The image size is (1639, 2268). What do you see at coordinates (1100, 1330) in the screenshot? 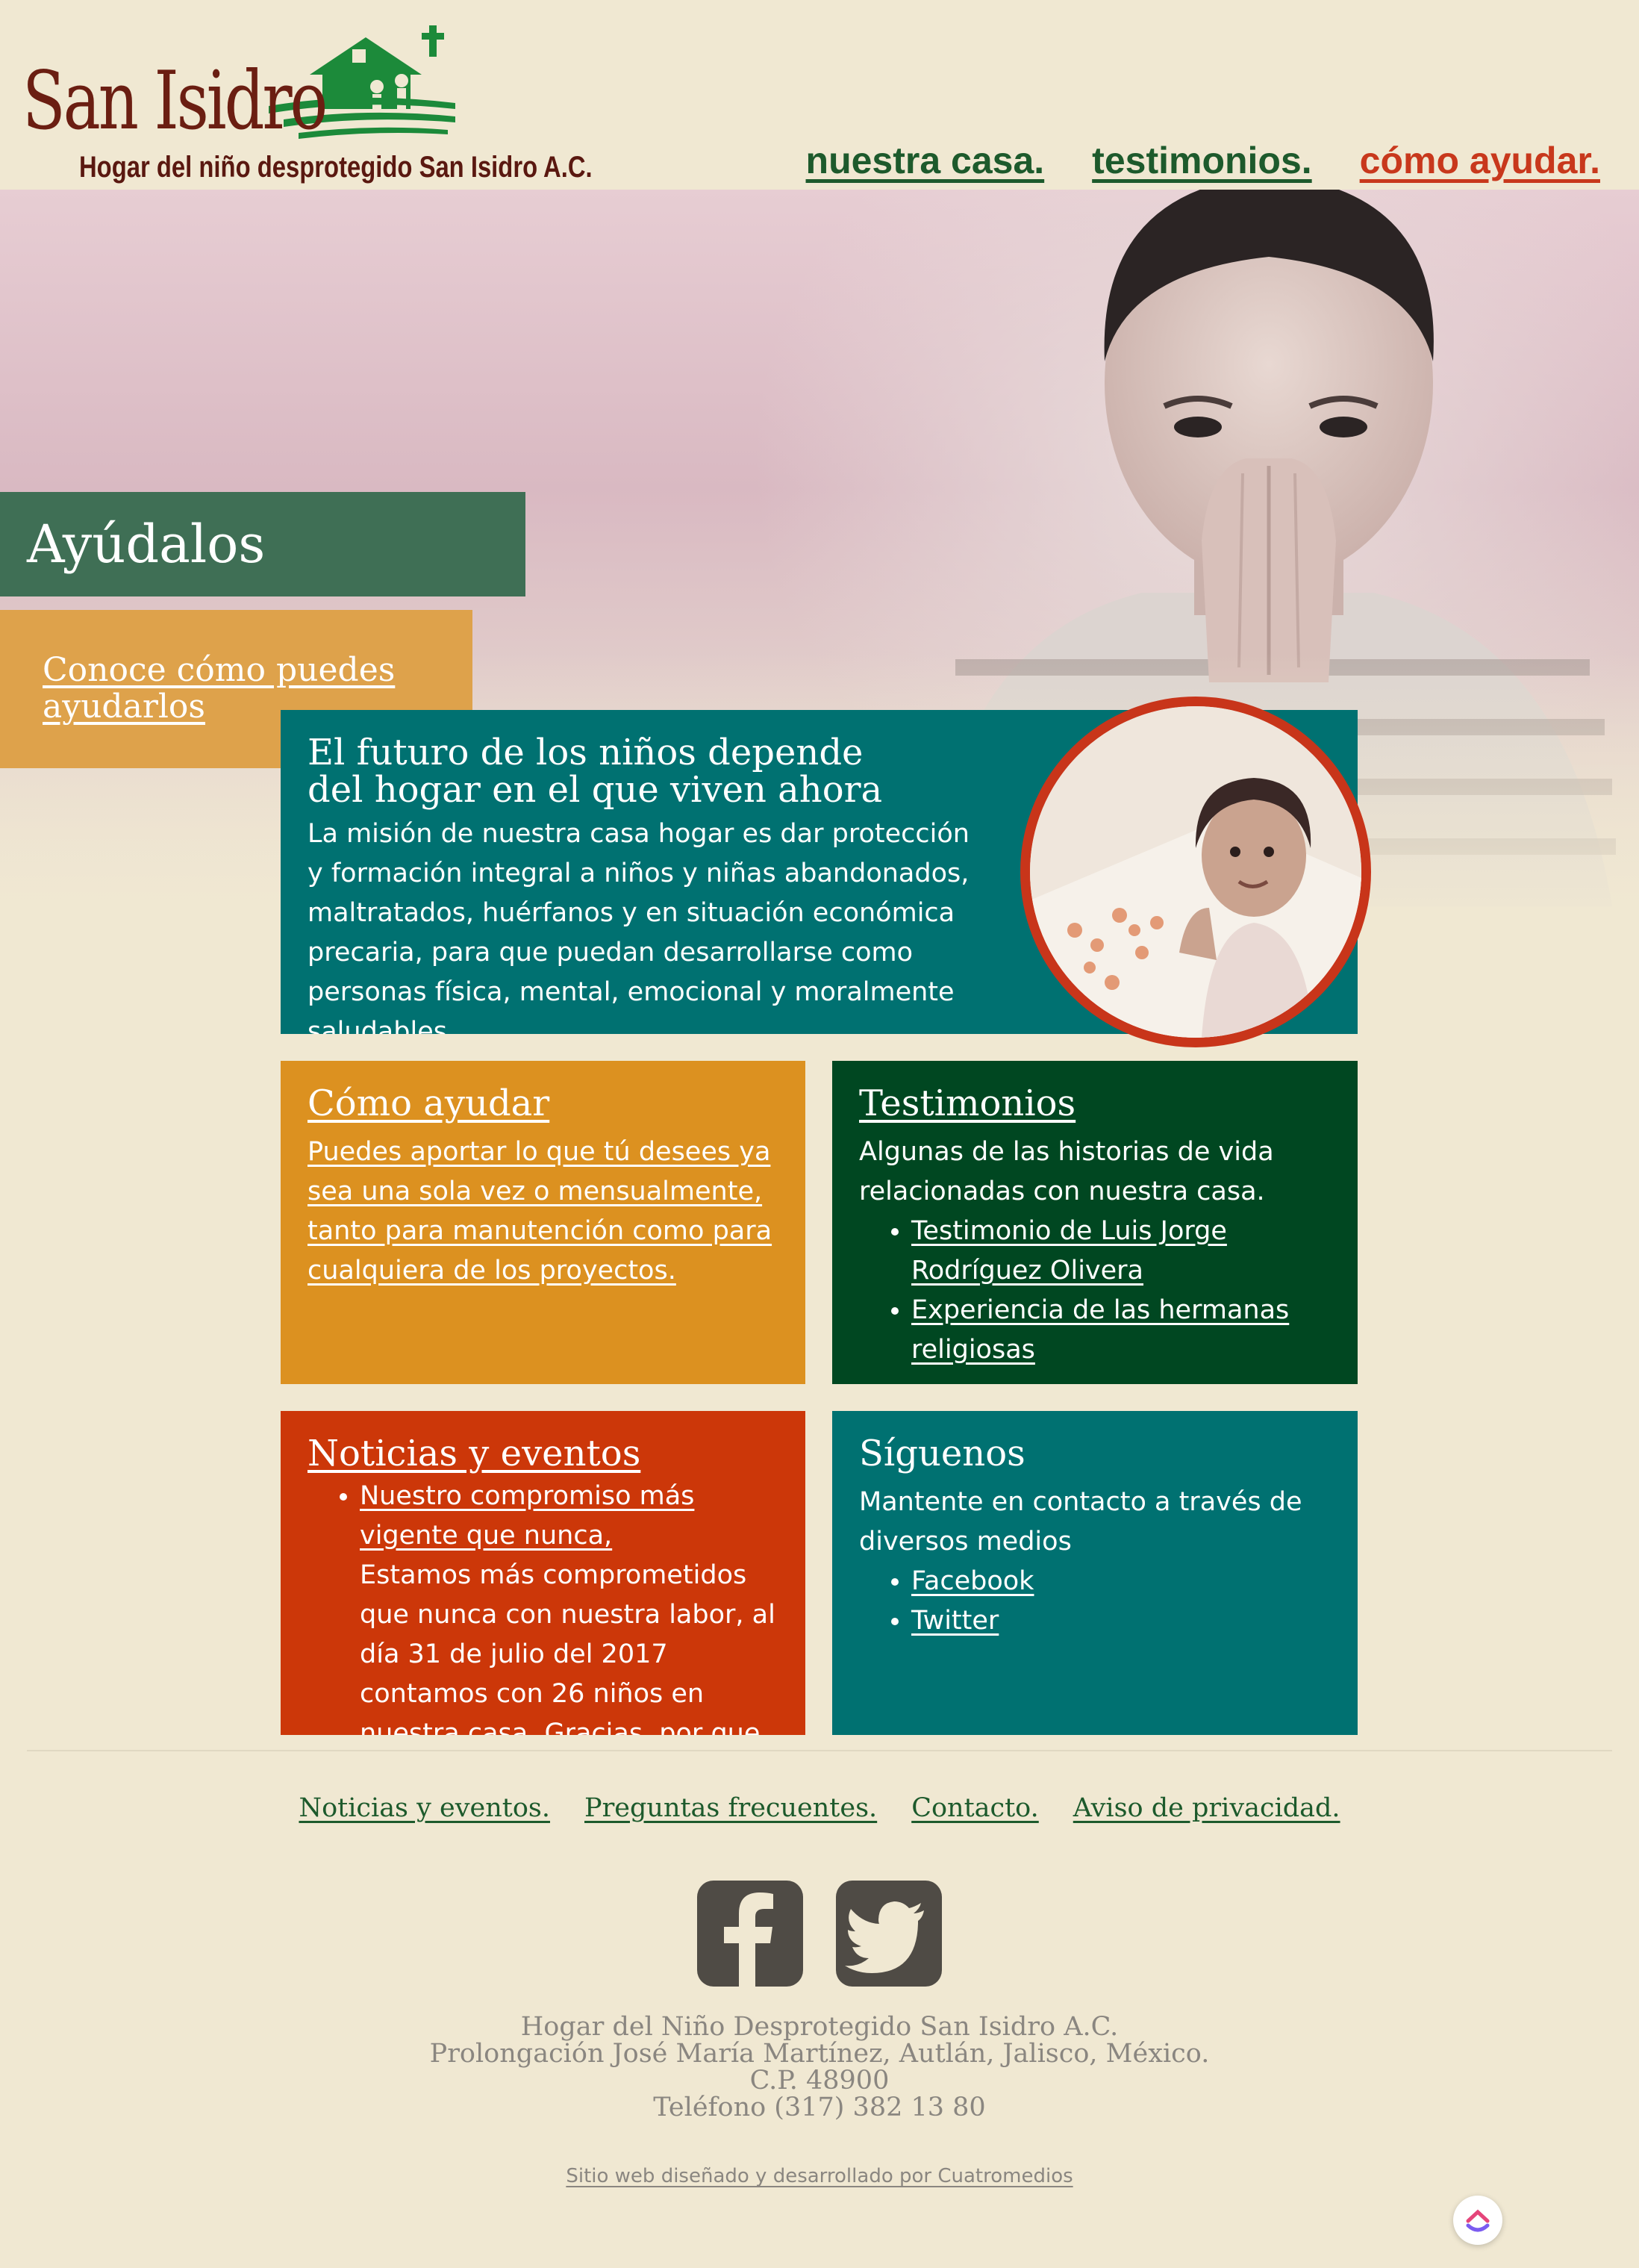
I see `testimonio-link-hermanas: Experiencia de las hermanas religiosas` at bounding box center [1100, 1330].